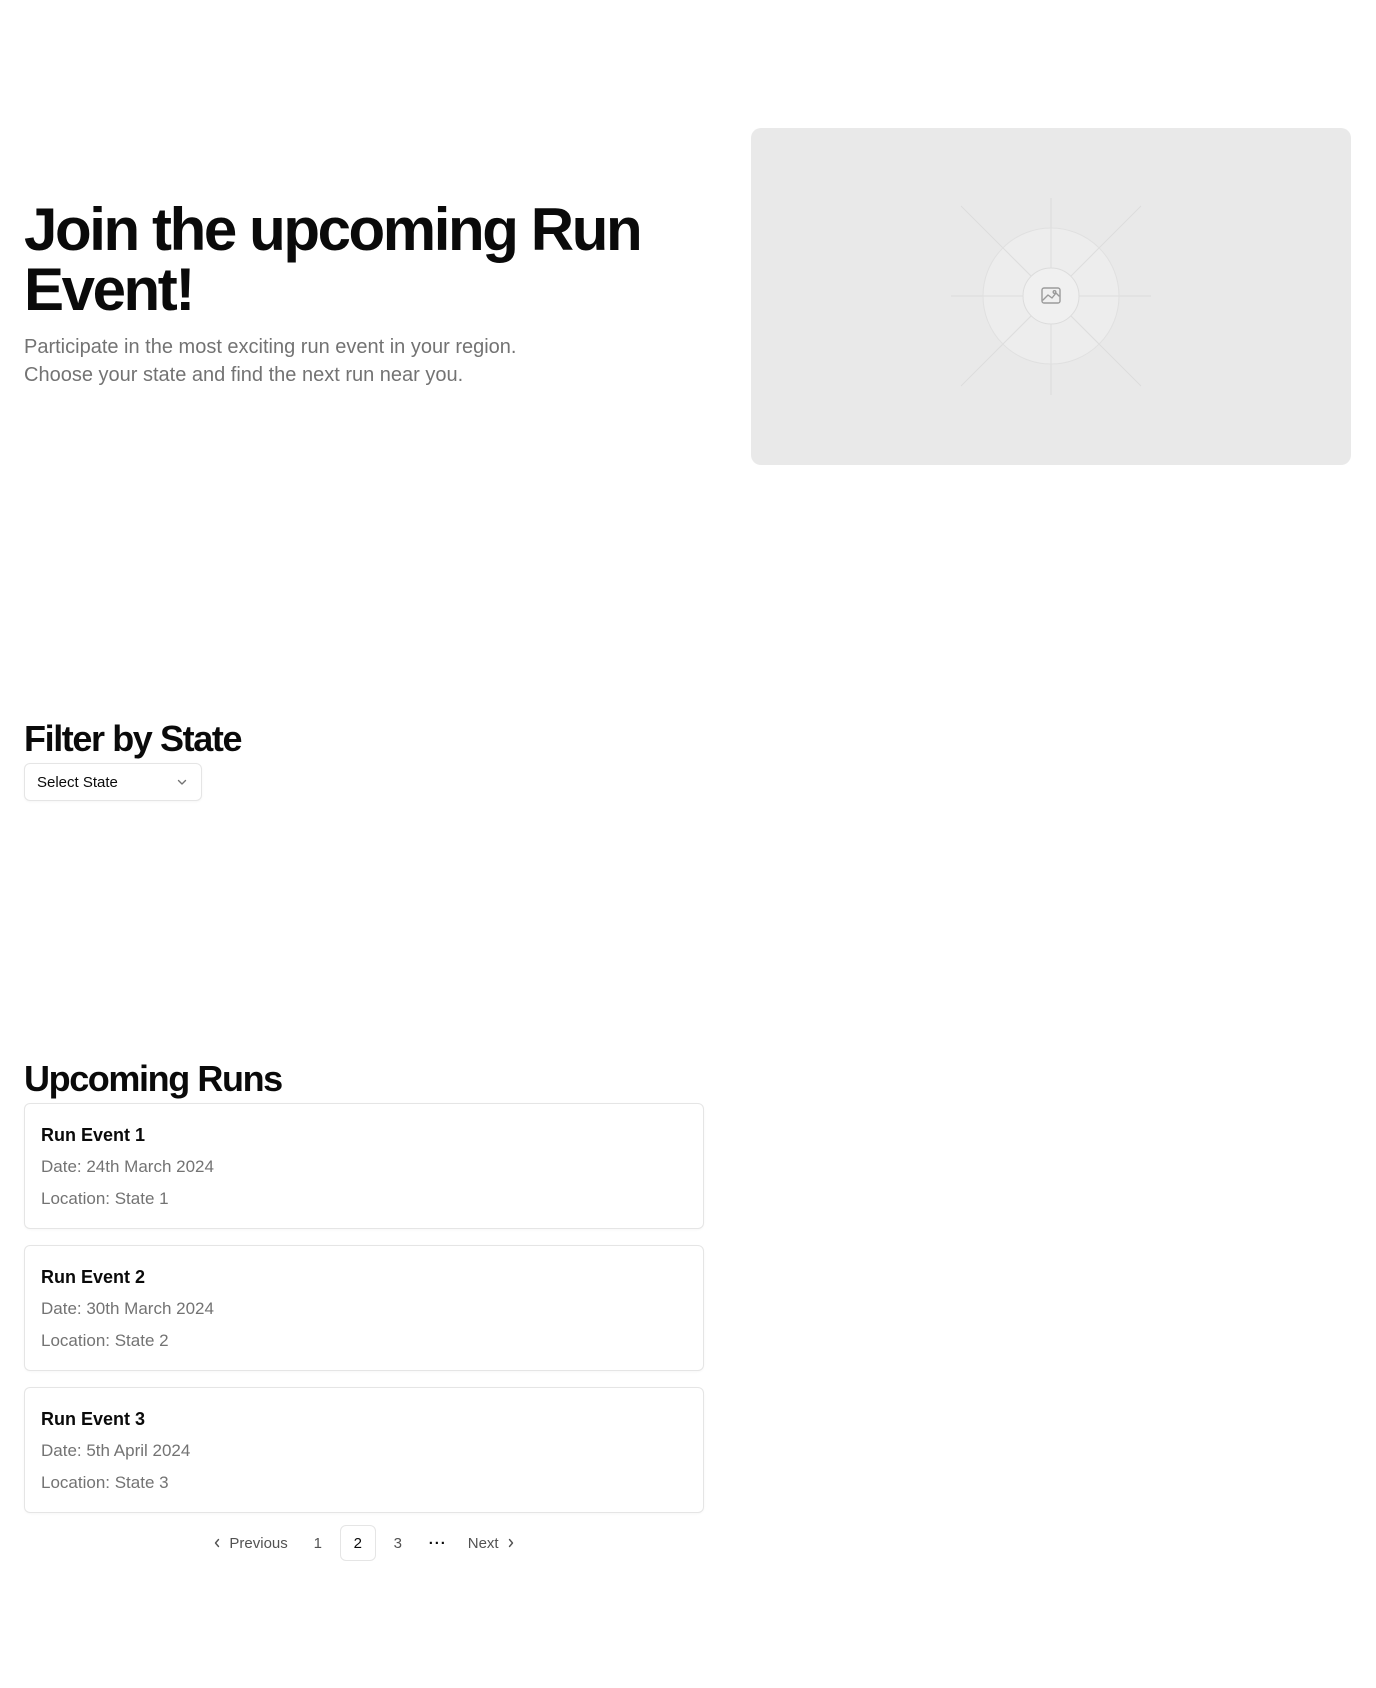 The image size is (1376, 1688). I want to click on pagination: Previous 1 2 3 ··· Next, so click(364, 1543).